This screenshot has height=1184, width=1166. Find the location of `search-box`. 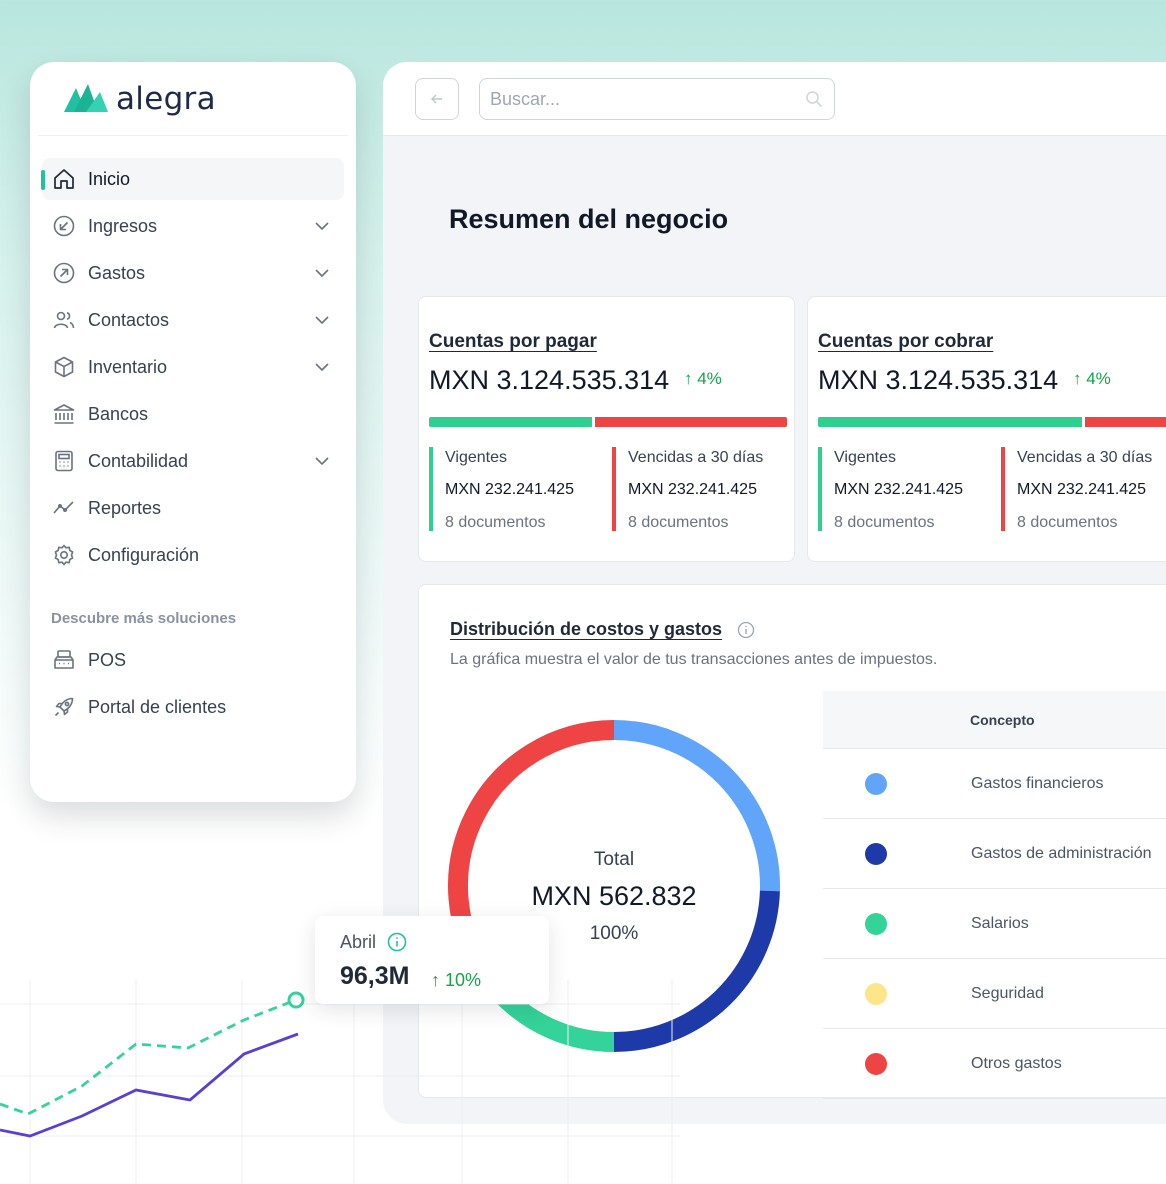

search-box is located at coordinates (657, 99).